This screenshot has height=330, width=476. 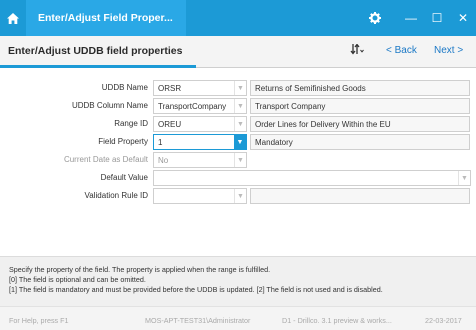 I want to click on row-current-date-default: Current Date as Default No ▼, so click(x=238, y=160).